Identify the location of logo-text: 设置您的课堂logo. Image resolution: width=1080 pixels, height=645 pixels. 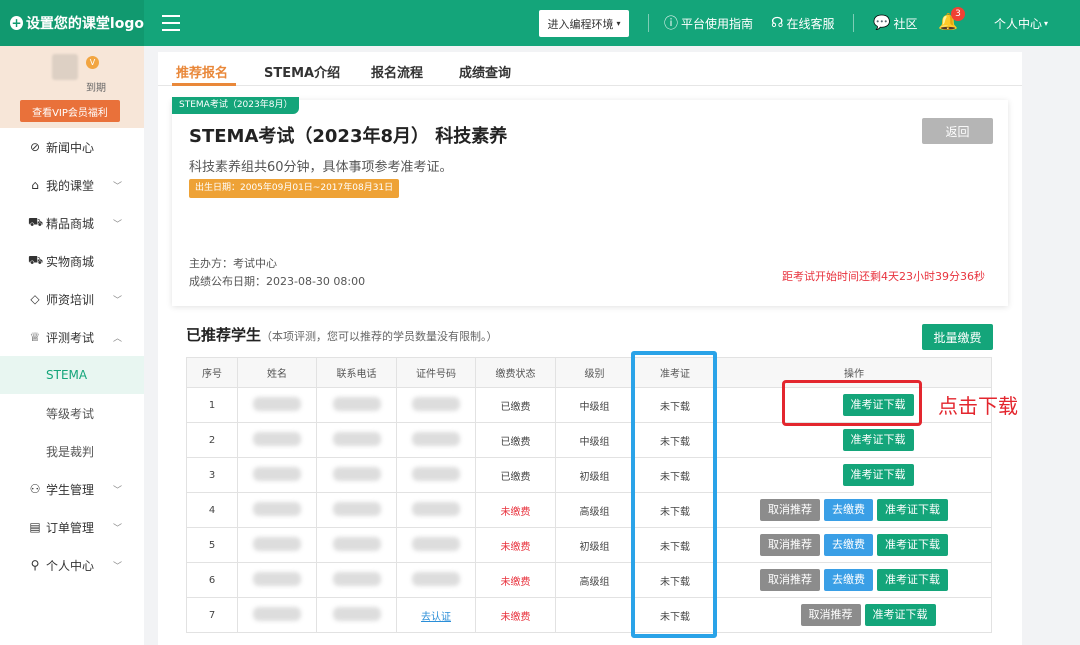
(84, 24).